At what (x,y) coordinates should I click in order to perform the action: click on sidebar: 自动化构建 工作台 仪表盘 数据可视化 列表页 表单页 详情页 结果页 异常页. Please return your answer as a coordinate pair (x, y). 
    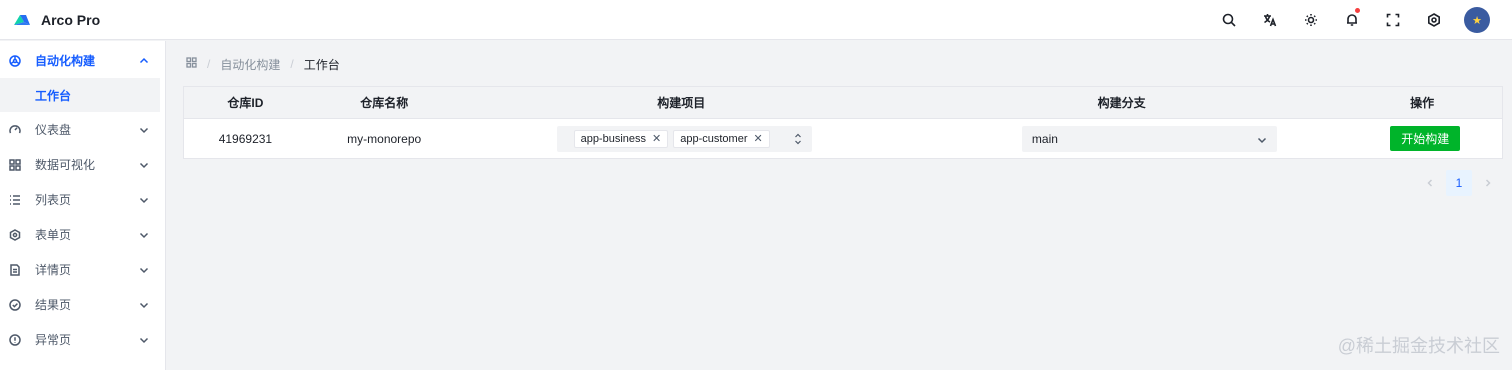
    Looking at the image, I should click on (83, 205).